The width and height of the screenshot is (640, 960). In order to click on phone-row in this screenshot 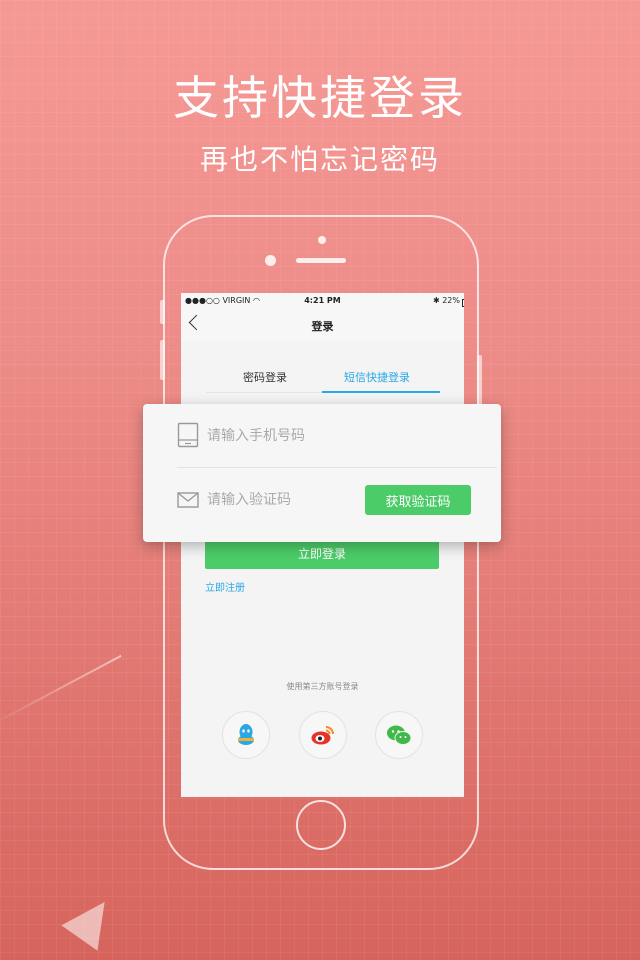, I will do `click(337, 436)`.